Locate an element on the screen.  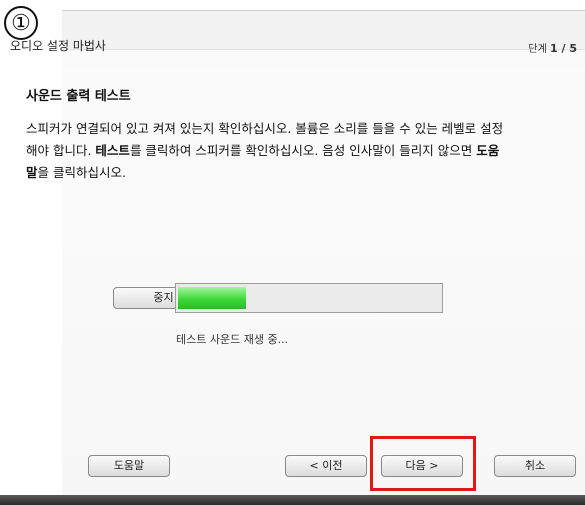
instructions-part-3: 을 클릭하십시오. is located at coordinates (81, 172).